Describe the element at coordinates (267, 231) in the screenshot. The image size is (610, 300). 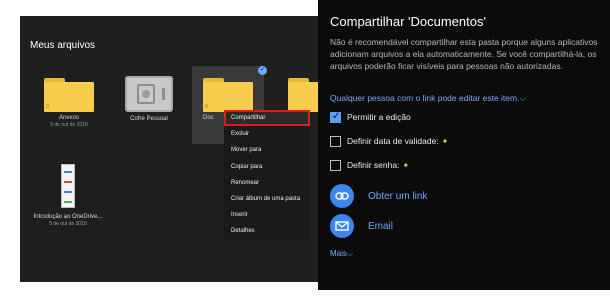
I see `menu-item-detalhes: Detalhes` at that location.